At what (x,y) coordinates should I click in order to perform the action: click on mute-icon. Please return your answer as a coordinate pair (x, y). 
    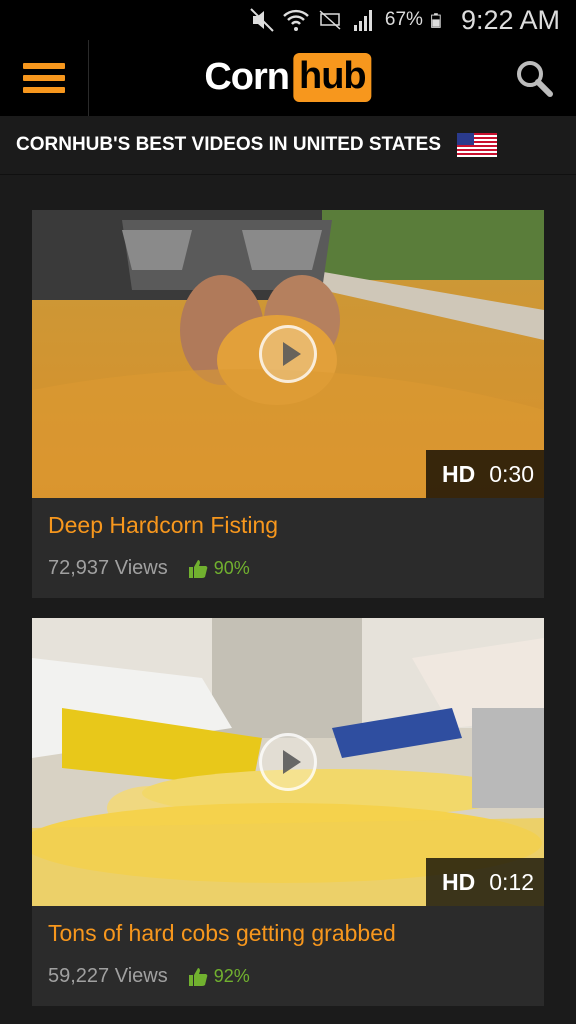
    Looking at the image, I should click on (262, 20).